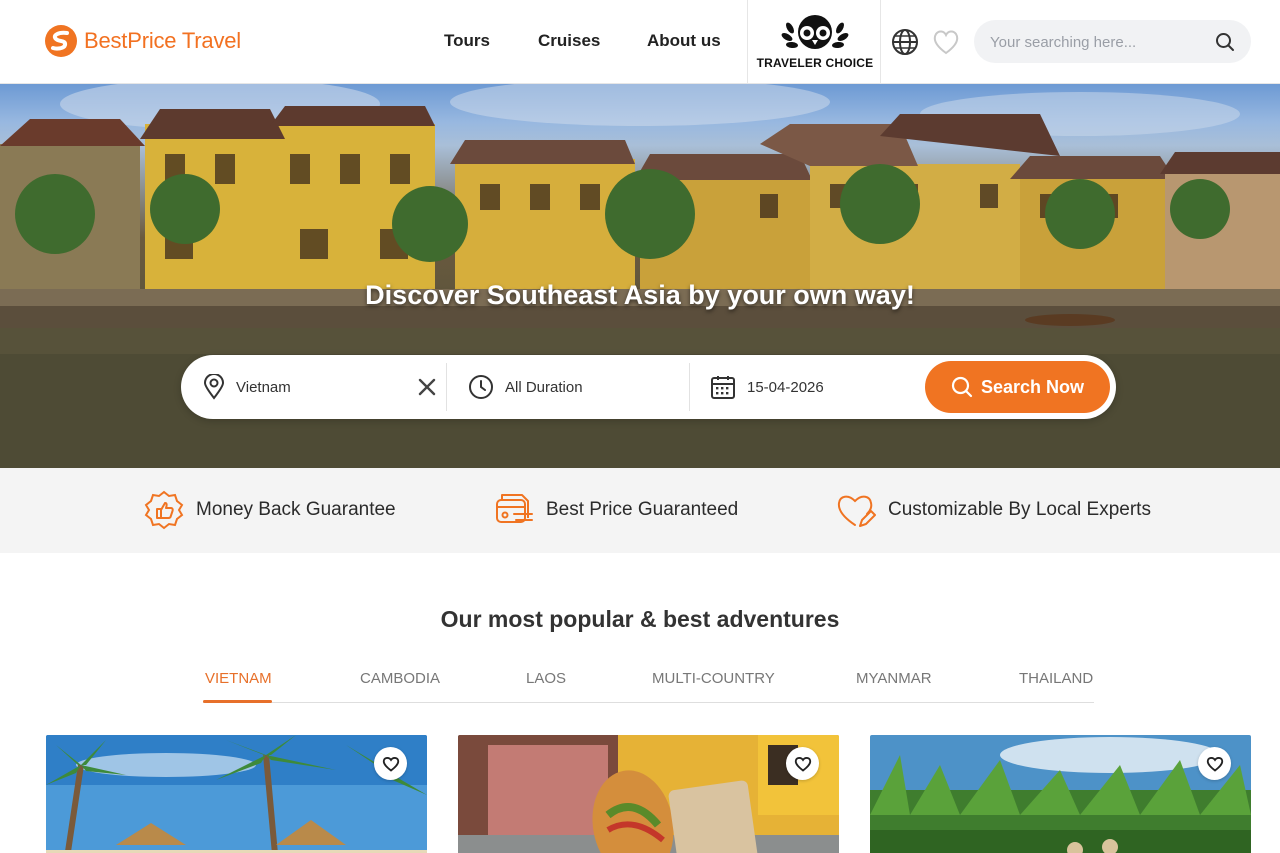  Describe the element at coordinates (713, 678) in the screenshot. I see `tab-multi-country: MULTI-COUNTRY` at that location.